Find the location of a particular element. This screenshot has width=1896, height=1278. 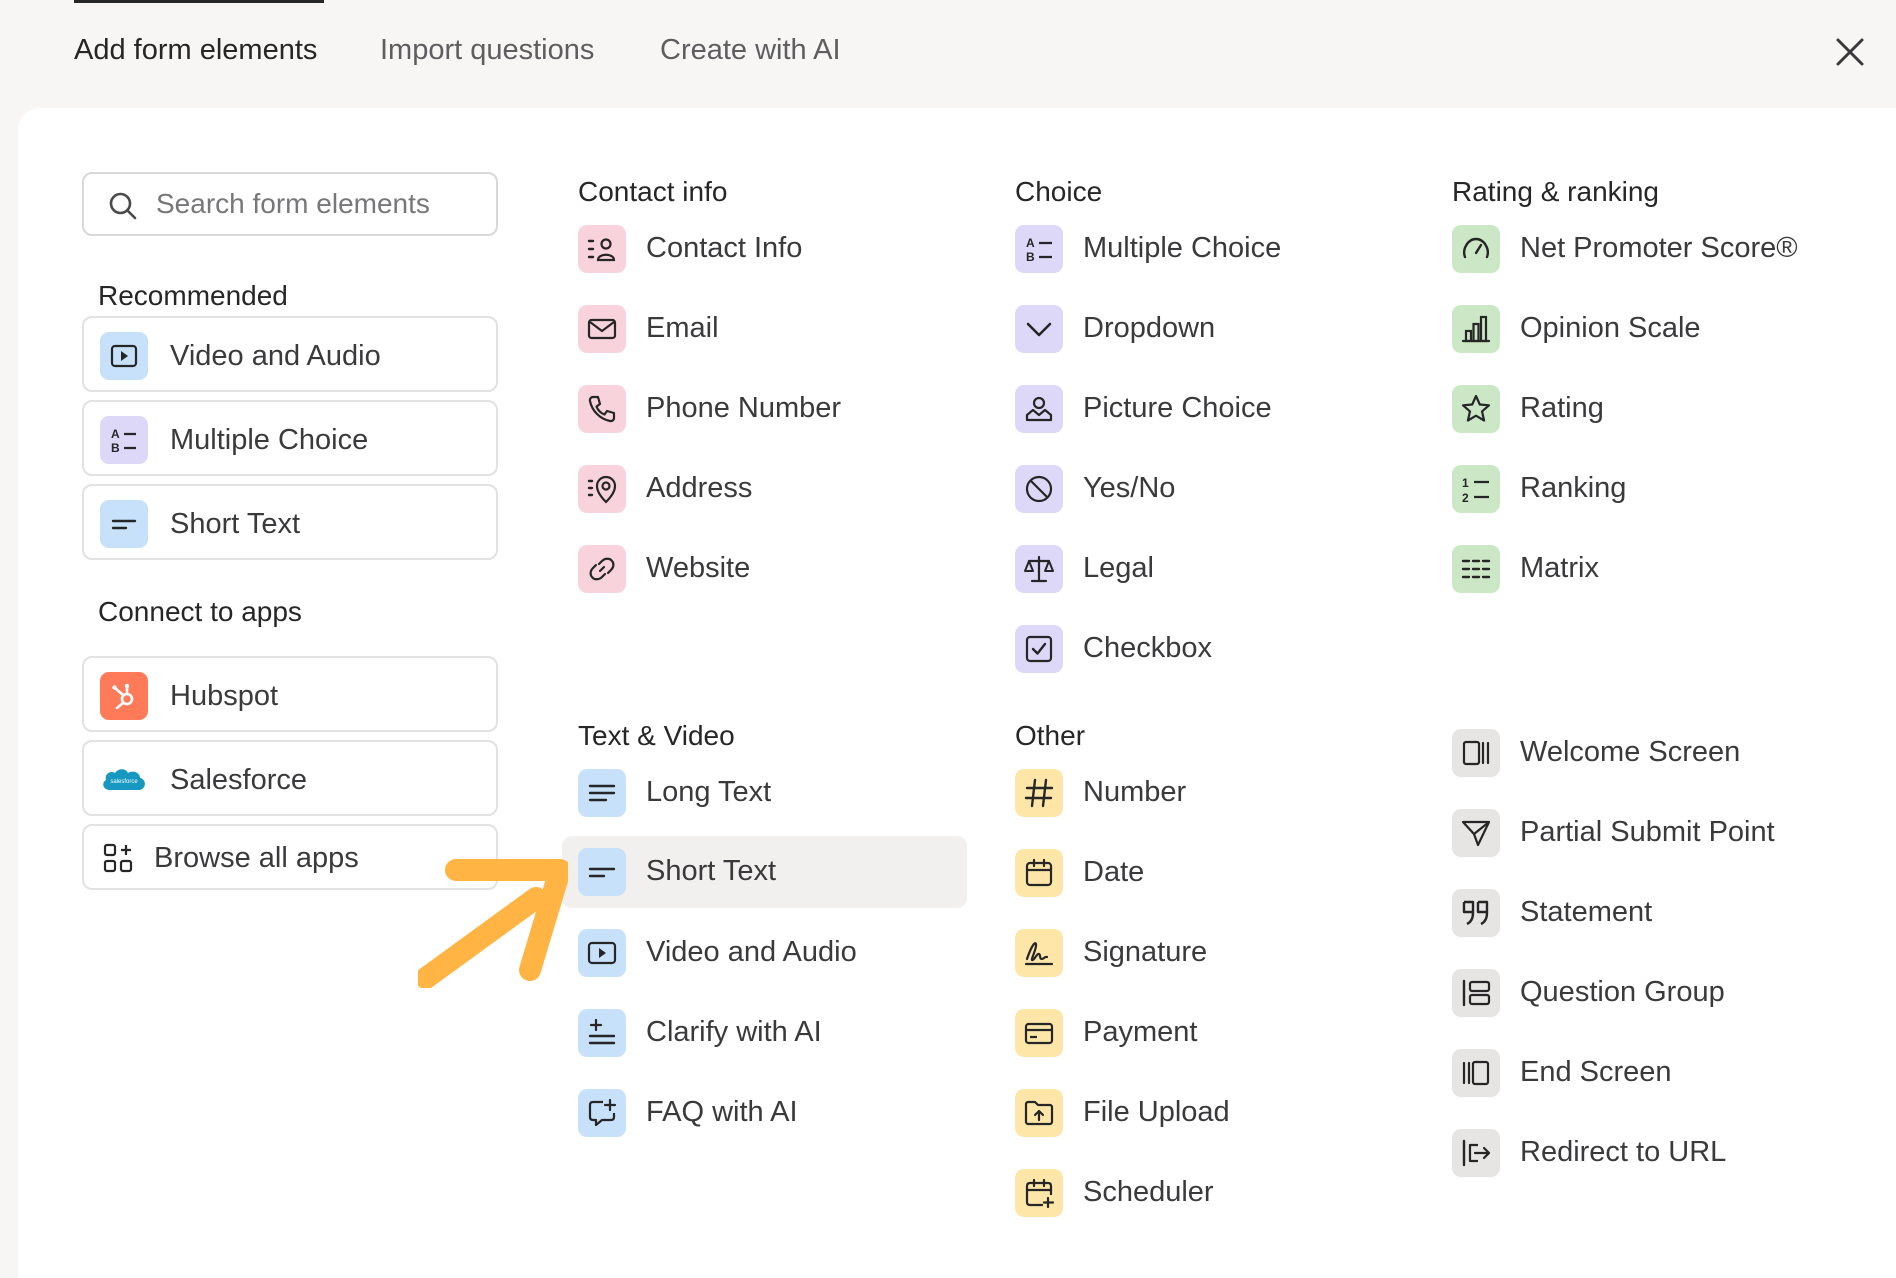

element-label: Checkbox is located at coordinates (1147, 648).